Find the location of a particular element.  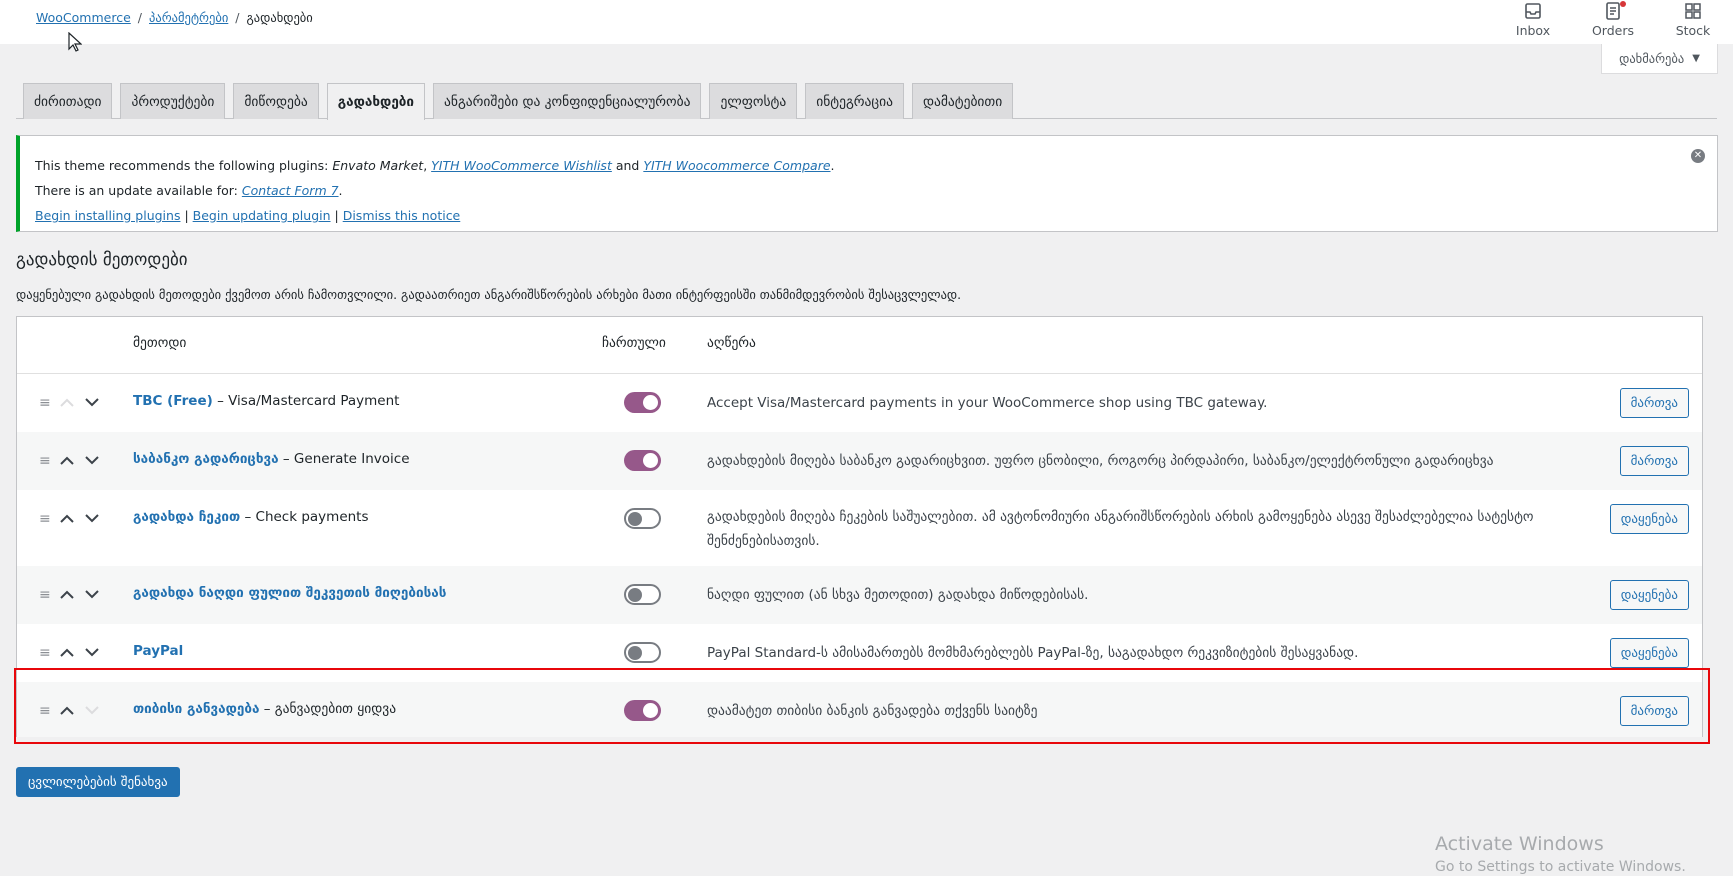

table-header: მეთოდი ჩართული აღწერა is located at coordinates (859, 345).